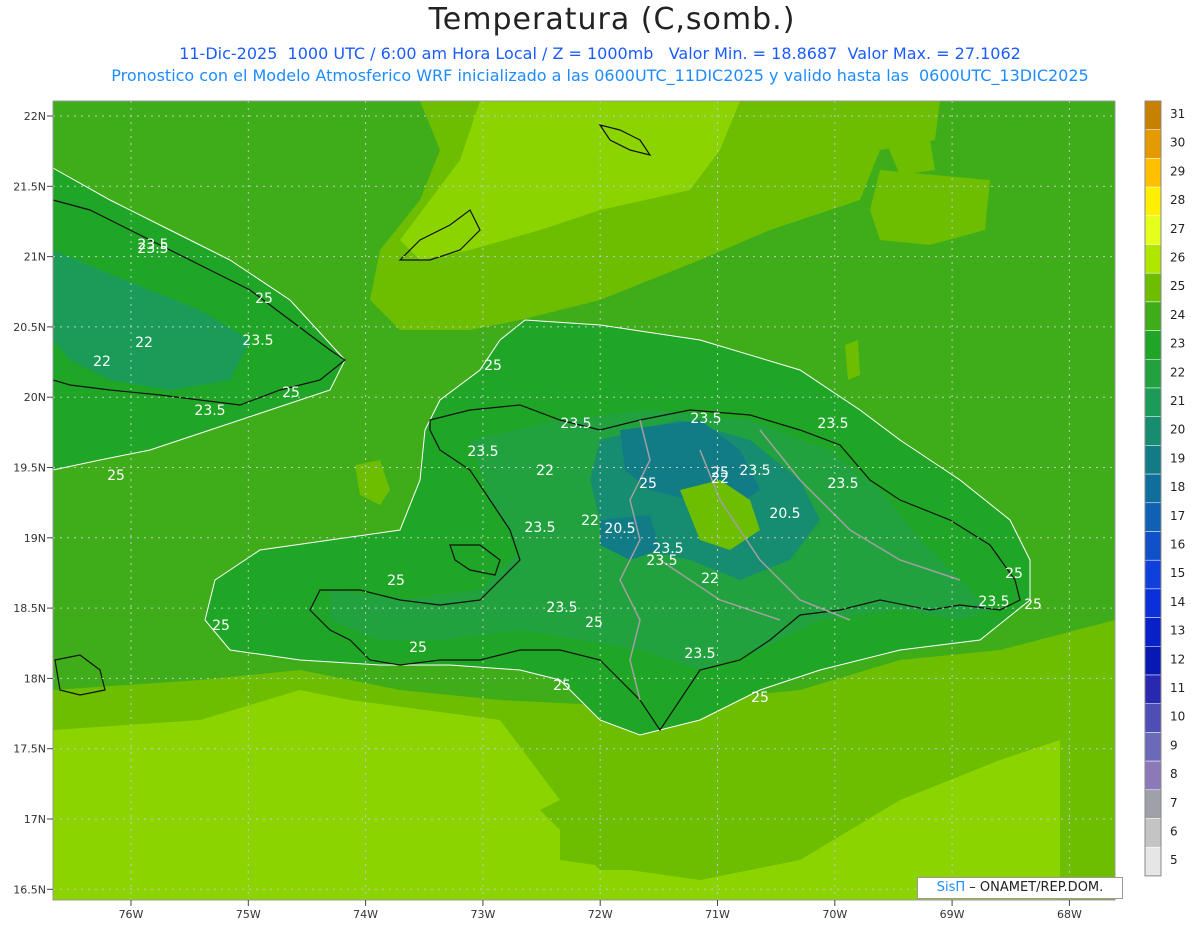  What do you see at coordinates (1174, 860) in the screenshot?
I see `colorbar-label: 5` at bounding box center [1174, 860].